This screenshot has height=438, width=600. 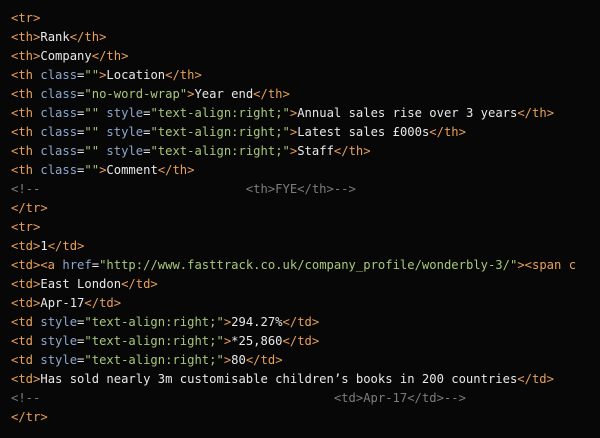 What do you see at coordinates (315, 151) in the screenshot?
I see `code-token-txt: Staff` at bounding box center [315, 151].